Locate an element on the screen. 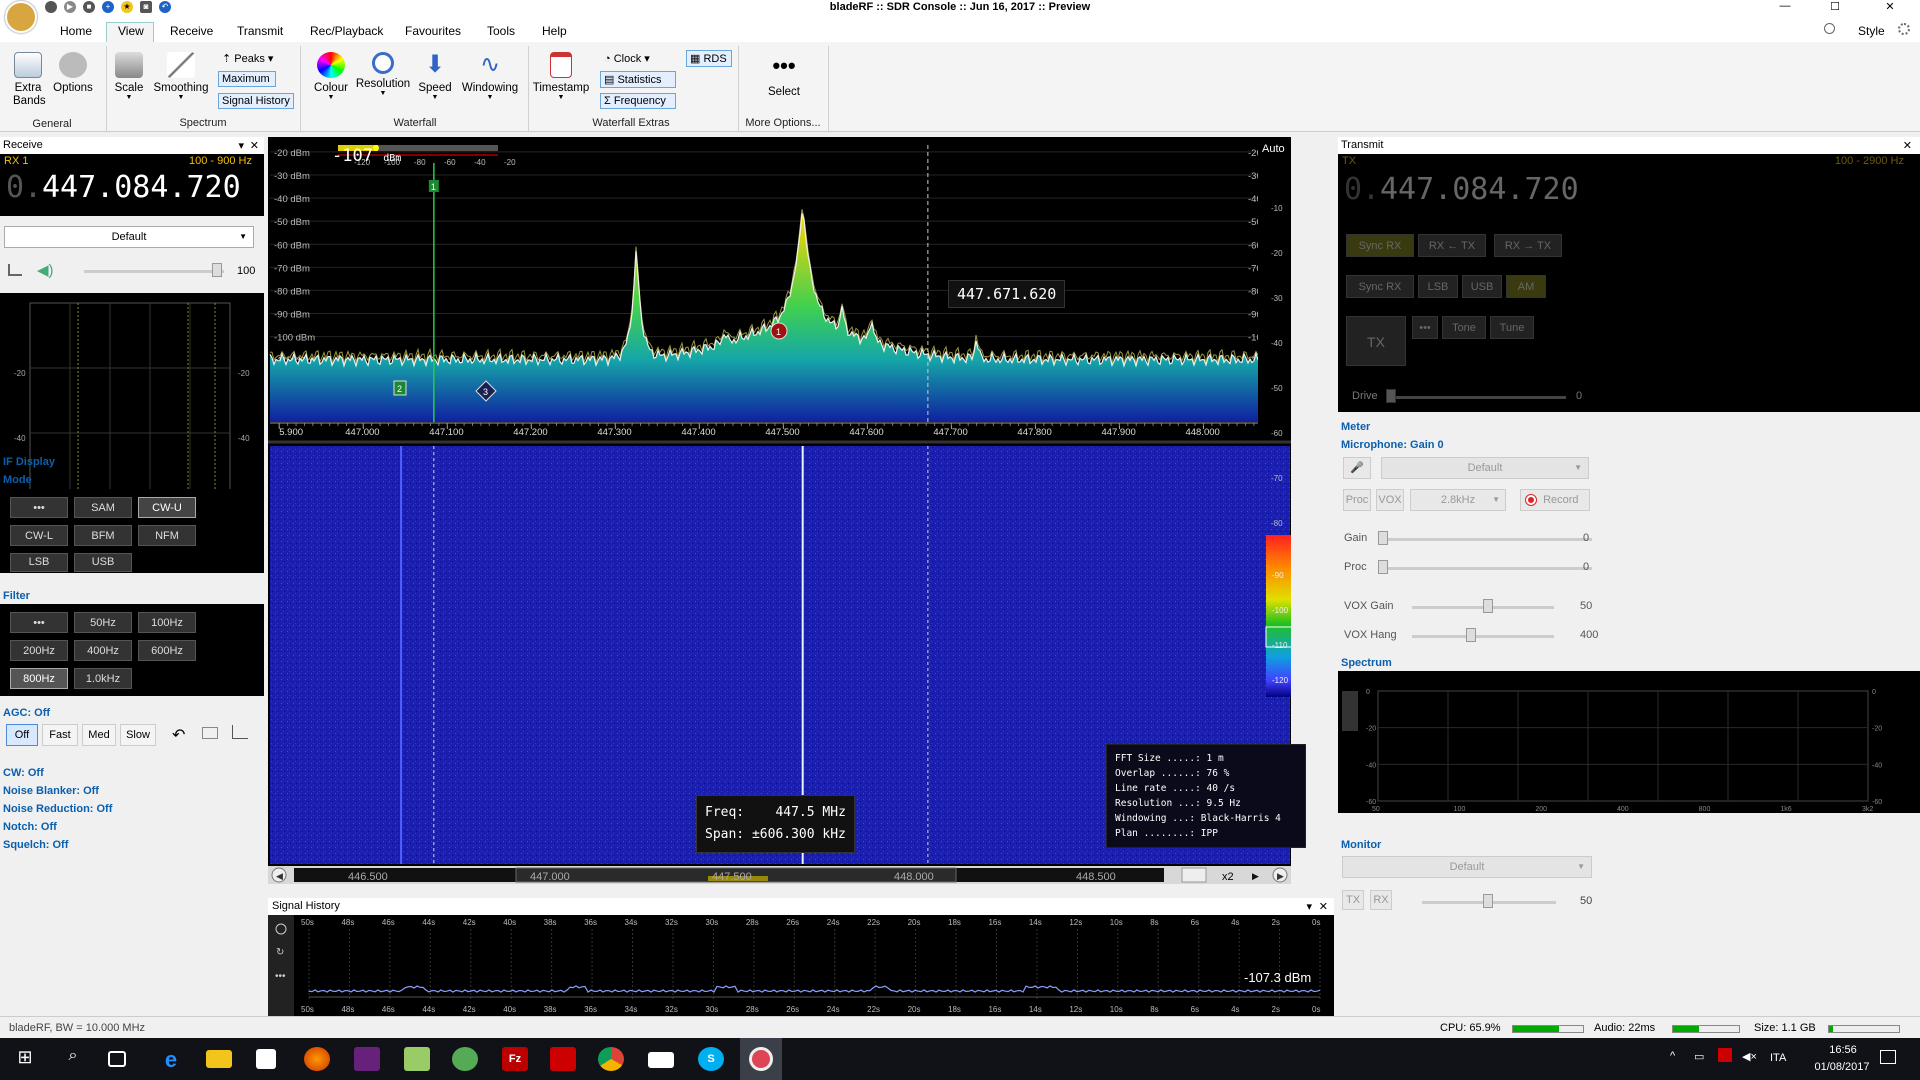 This screenshot has height=1080, width=1920. chrome-icon is located at coordinates (611, 1059).